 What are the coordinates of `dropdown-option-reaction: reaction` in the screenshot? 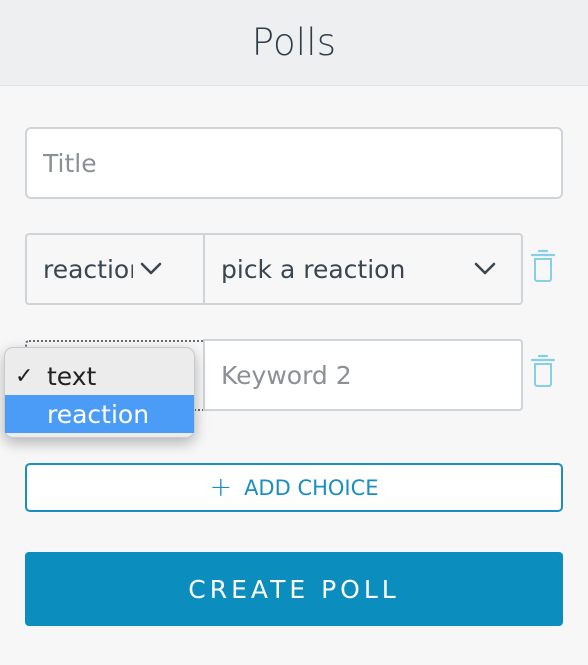 It's located at (99, 414).